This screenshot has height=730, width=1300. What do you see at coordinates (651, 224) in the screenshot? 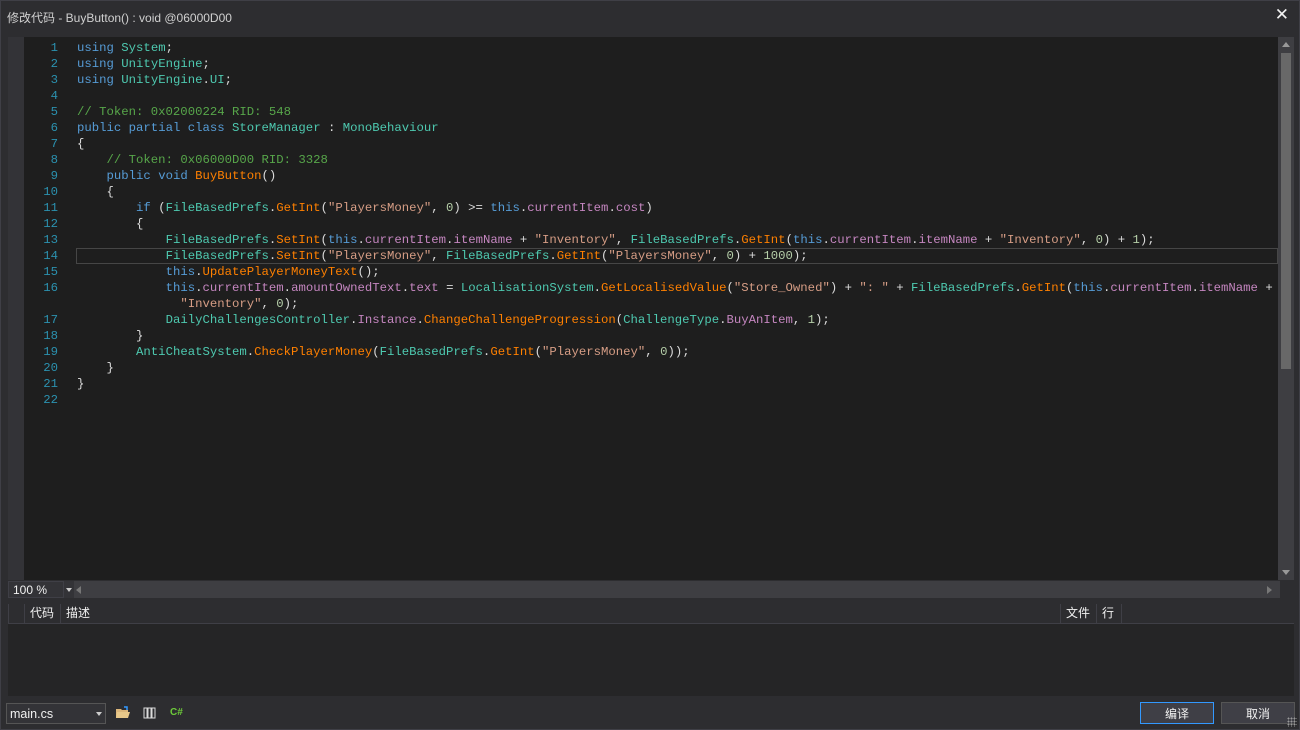
I see `code-line: 12 {` at bounding box center [651, 224].